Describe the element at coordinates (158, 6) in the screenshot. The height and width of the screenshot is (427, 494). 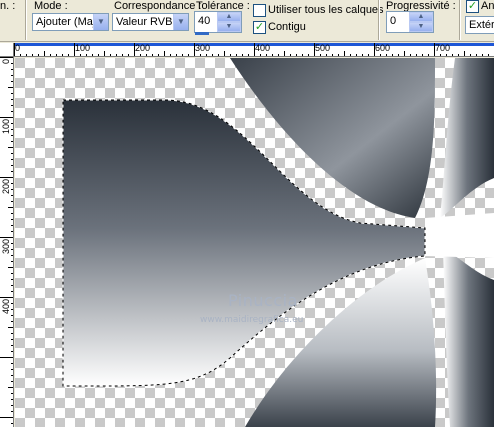
I see `correspondance-label: Correspondance :` at that location.